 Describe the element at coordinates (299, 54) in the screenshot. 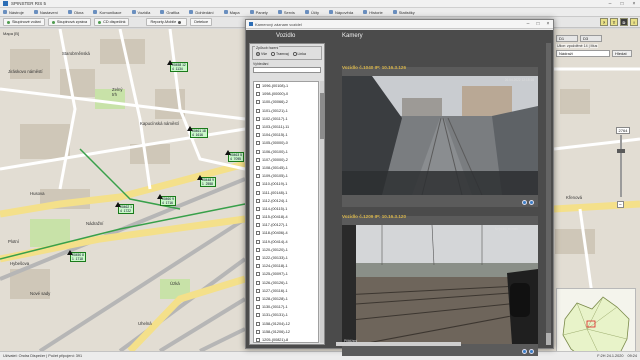

I see `radio-line: Linka` at that location.